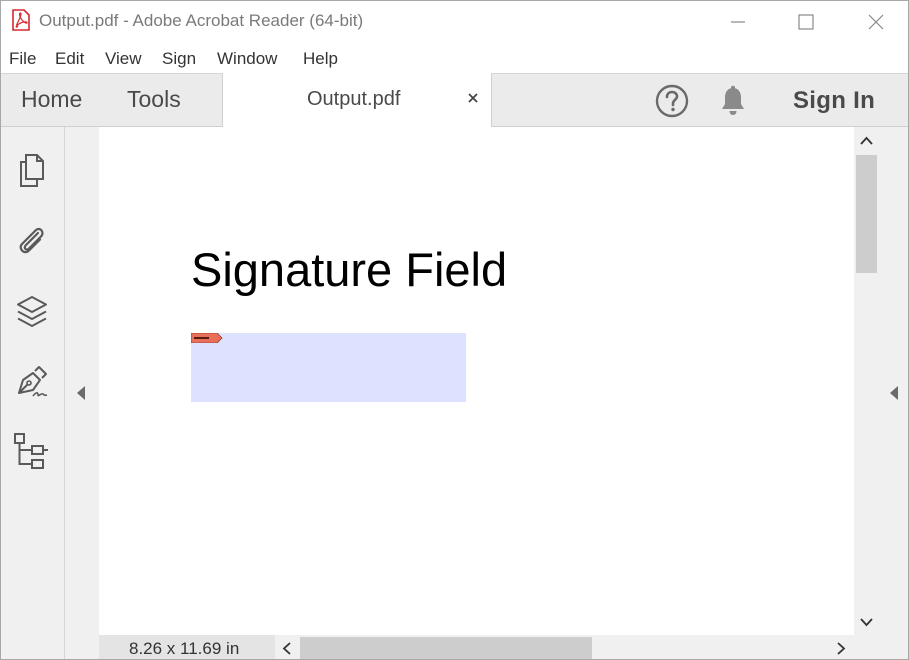 The height and width of the screenshot is (660, 909). I want to click on notifications-bell-icon, so click(733, 101).